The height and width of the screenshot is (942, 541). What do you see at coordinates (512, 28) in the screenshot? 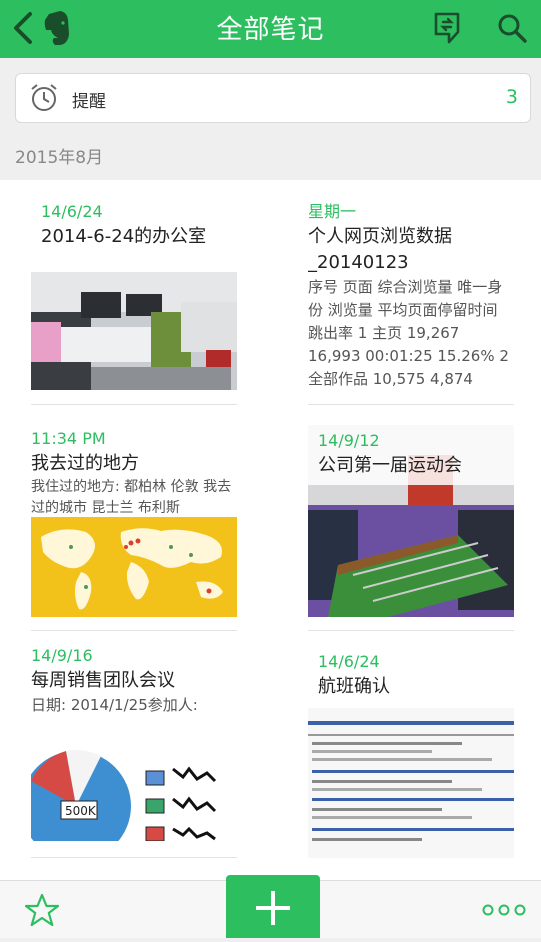
I see `search-icon` at bounding box center [512, 28].